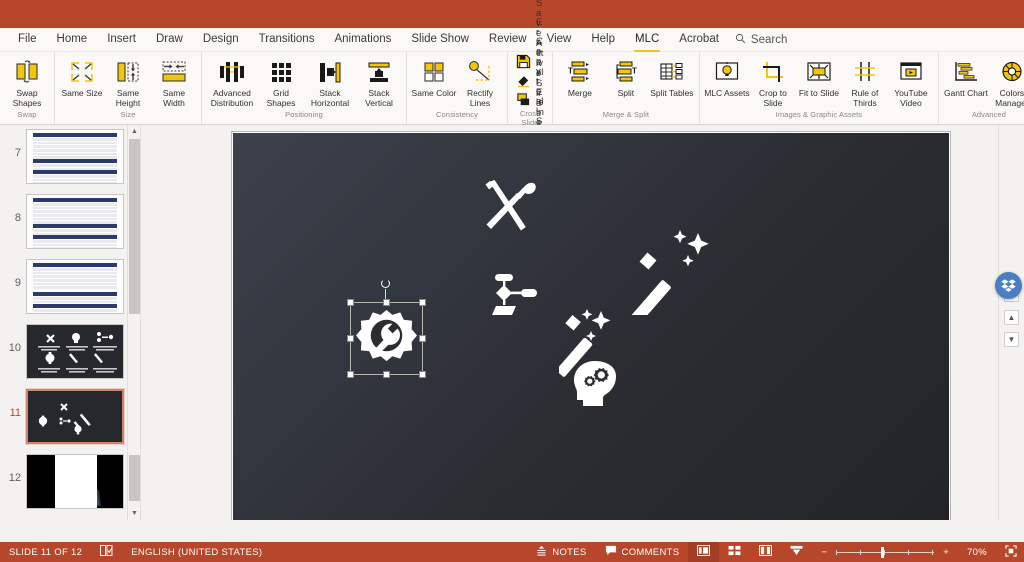  I want to click on split-tables-button: Split Tables, so click(672, 76).